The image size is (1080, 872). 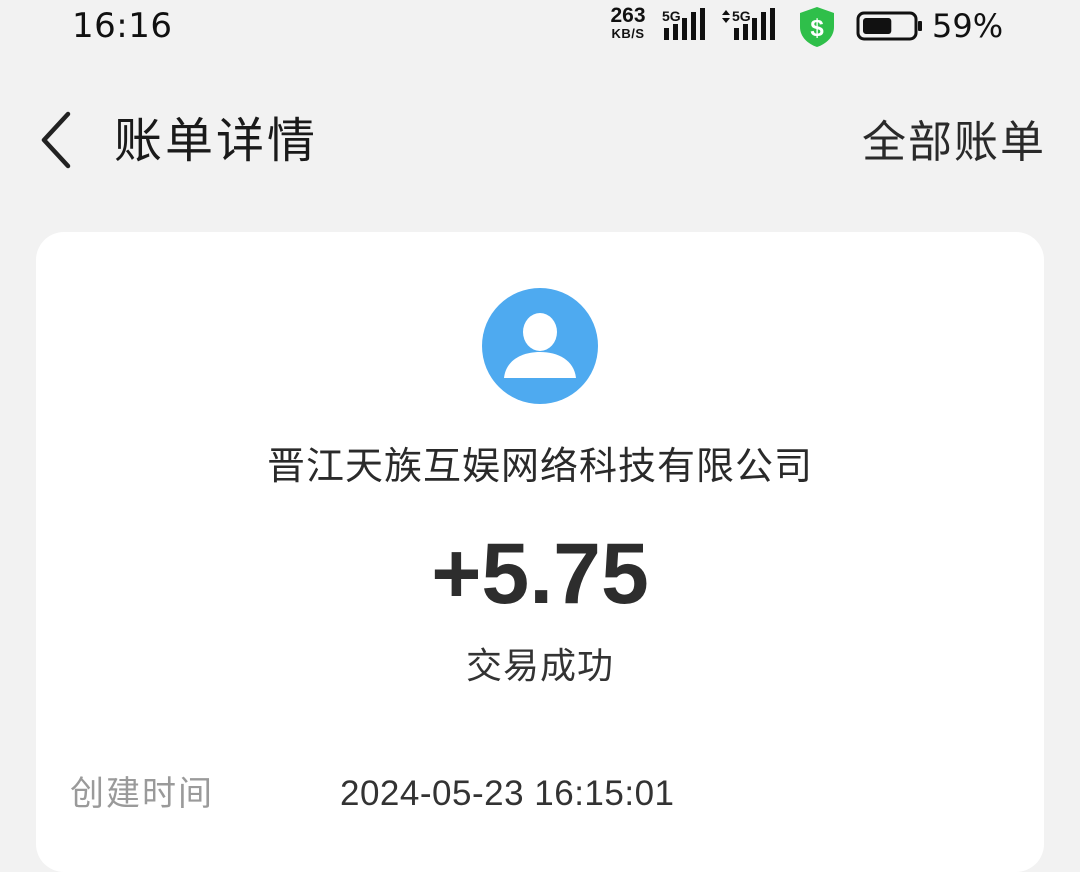 What do you see at coordinates (968, 26) in the screenshot?
I see `battery-percent: 59%` at bounding box center [968, 26].